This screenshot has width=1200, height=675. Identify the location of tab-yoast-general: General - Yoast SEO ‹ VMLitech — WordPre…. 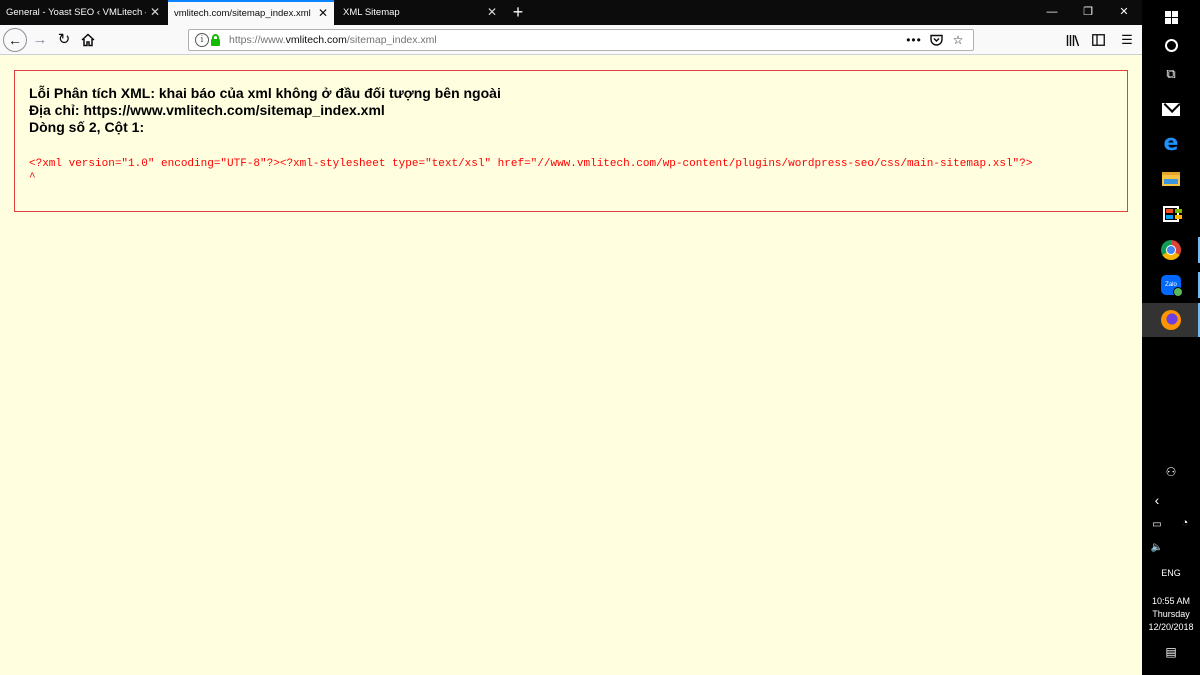
(83, 12).